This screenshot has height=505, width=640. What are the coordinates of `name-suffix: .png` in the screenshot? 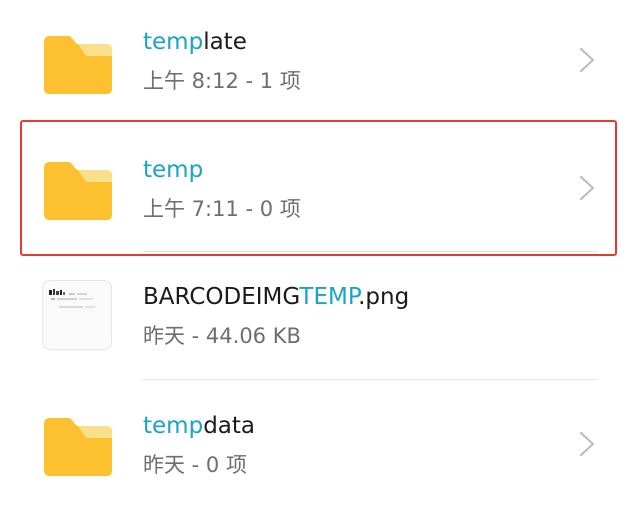 It's located at (384, 297).